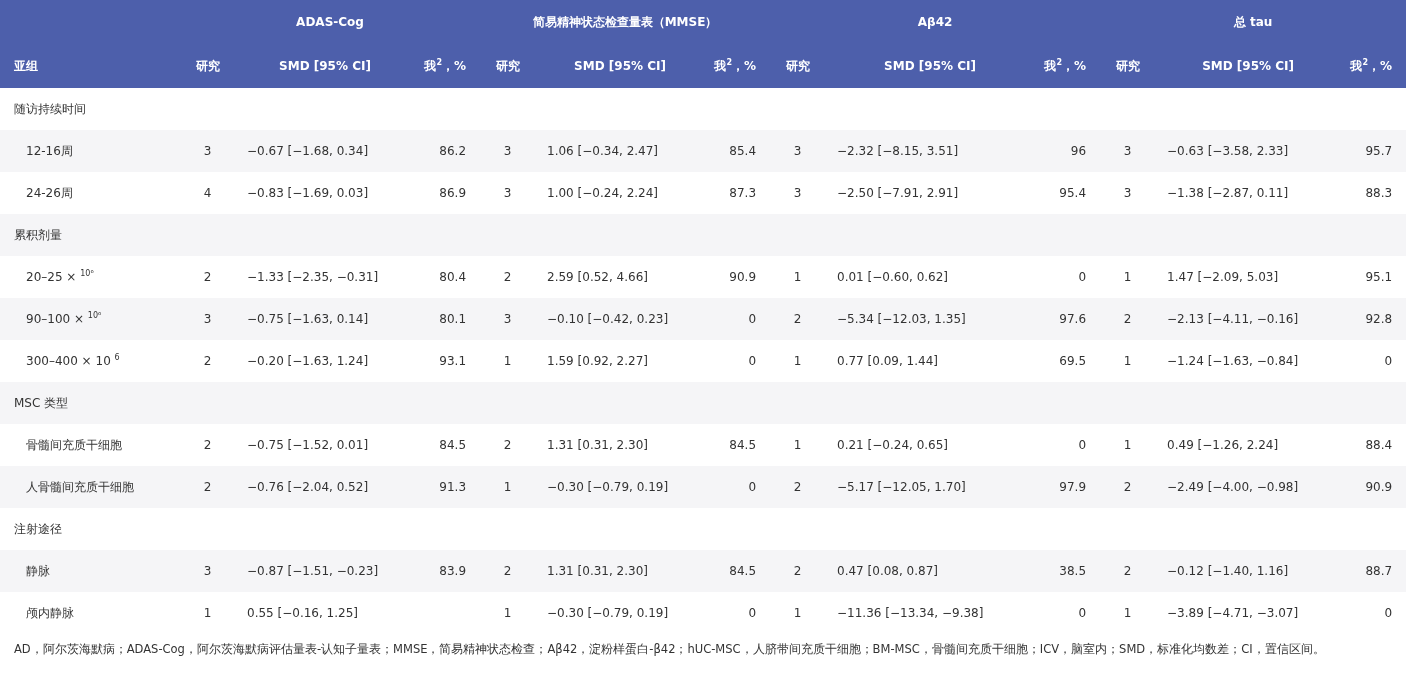  What do you see at coordinates (38, 529) in the screenshot?
I see `group-label: 注射途径` at bounding box center [38, 529].